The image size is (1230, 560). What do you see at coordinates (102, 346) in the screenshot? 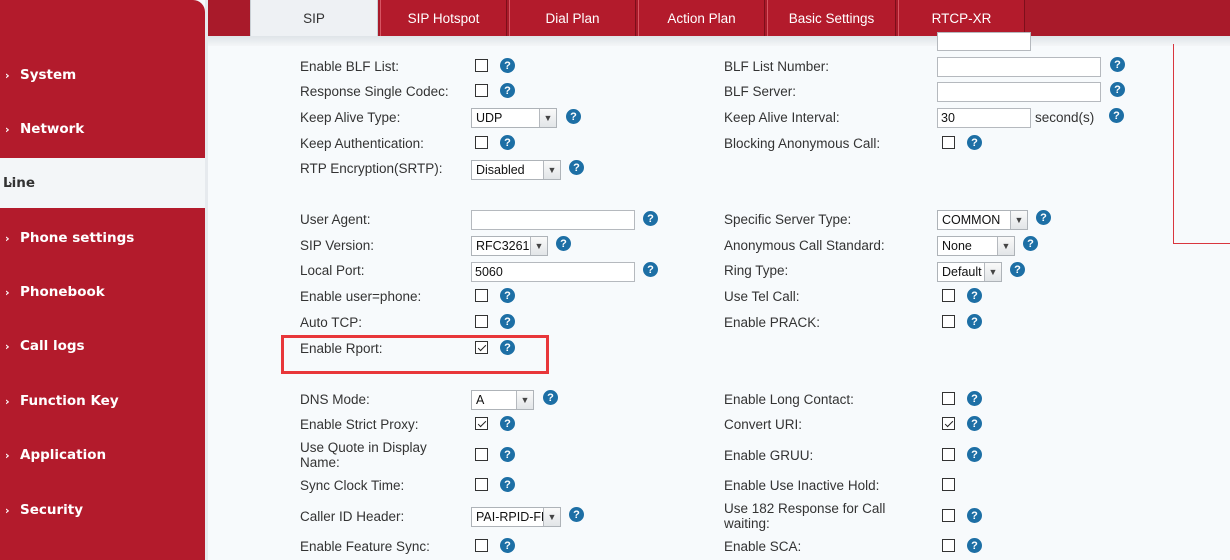
I see `sidebar-item-call-logs: › Call logs` at bounding box center [102, 346].